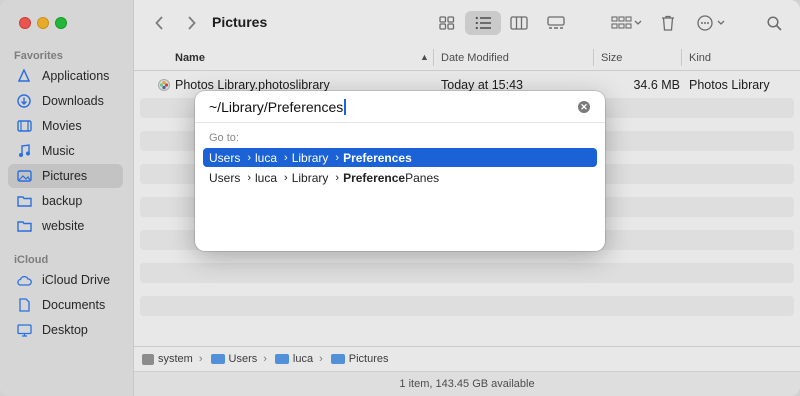 The width and height of the screenshot is (800, 396). I want to click on path-input-value: ~/Library/Preferences, so click(277, 107).